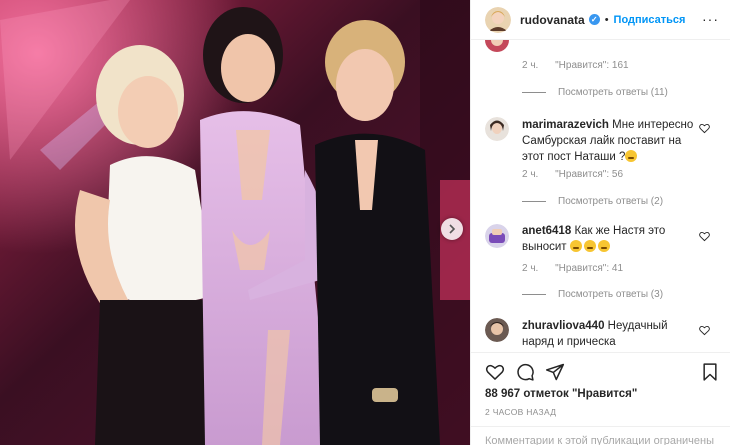 The height and width of the screenshot is (445, 730). Describe the element at coordinates (650, 20) in the screenshot. I see `follow-button: Подписаться` at that location.